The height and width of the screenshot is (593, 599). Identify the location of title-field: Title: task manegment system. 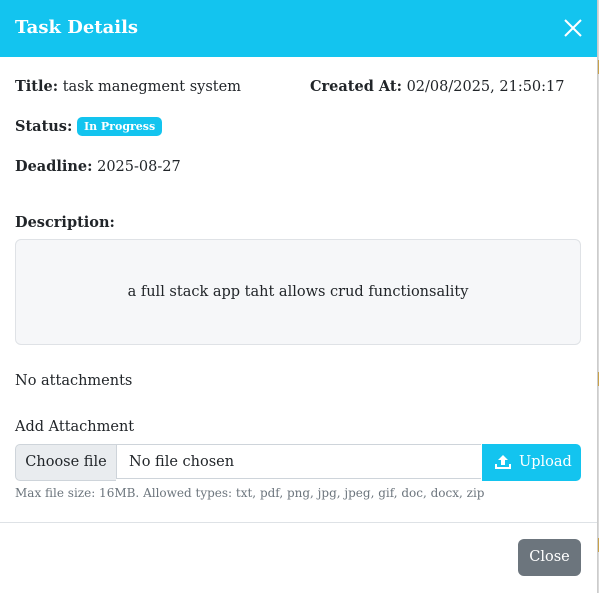
(128, 87).